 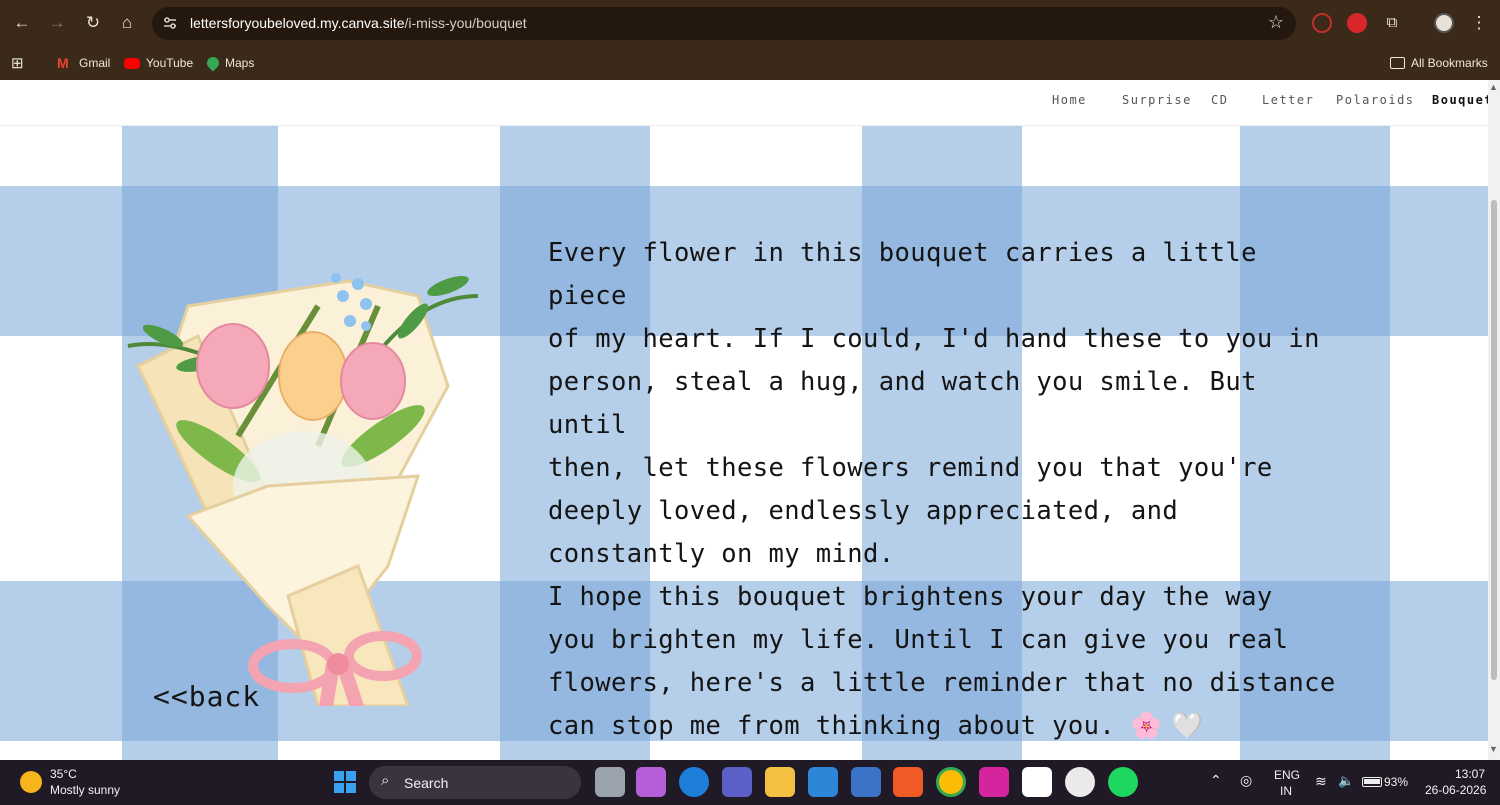 I want to click on message-line: deeply loved, endlessly appreciated, and, so click(x=863, y=511).